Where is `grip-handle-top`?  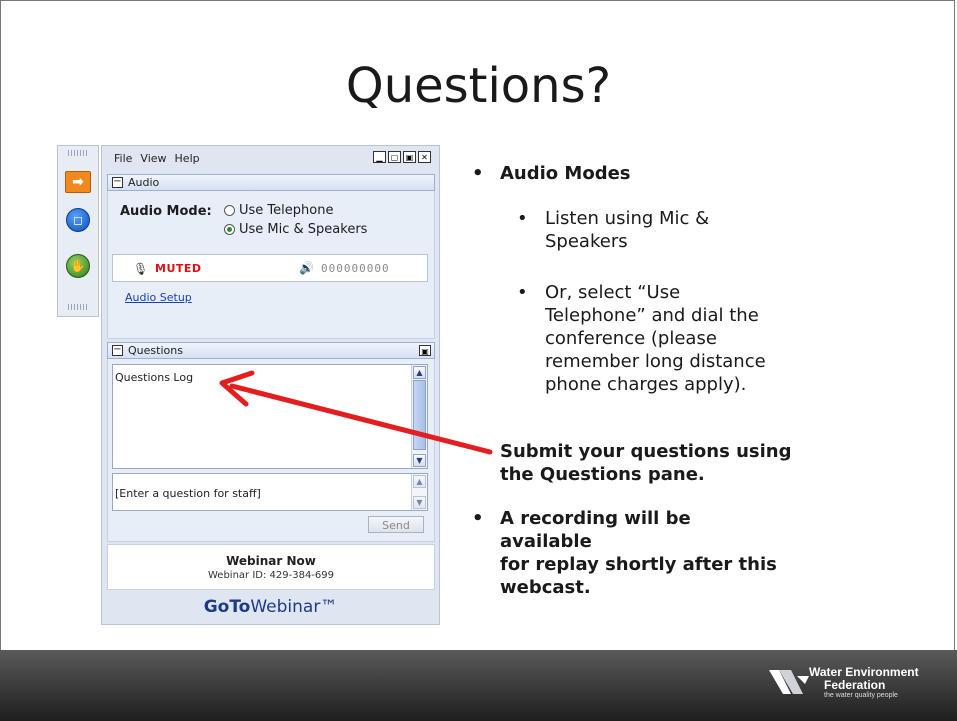
grip-handle-top is located at coordinates (78, 153).